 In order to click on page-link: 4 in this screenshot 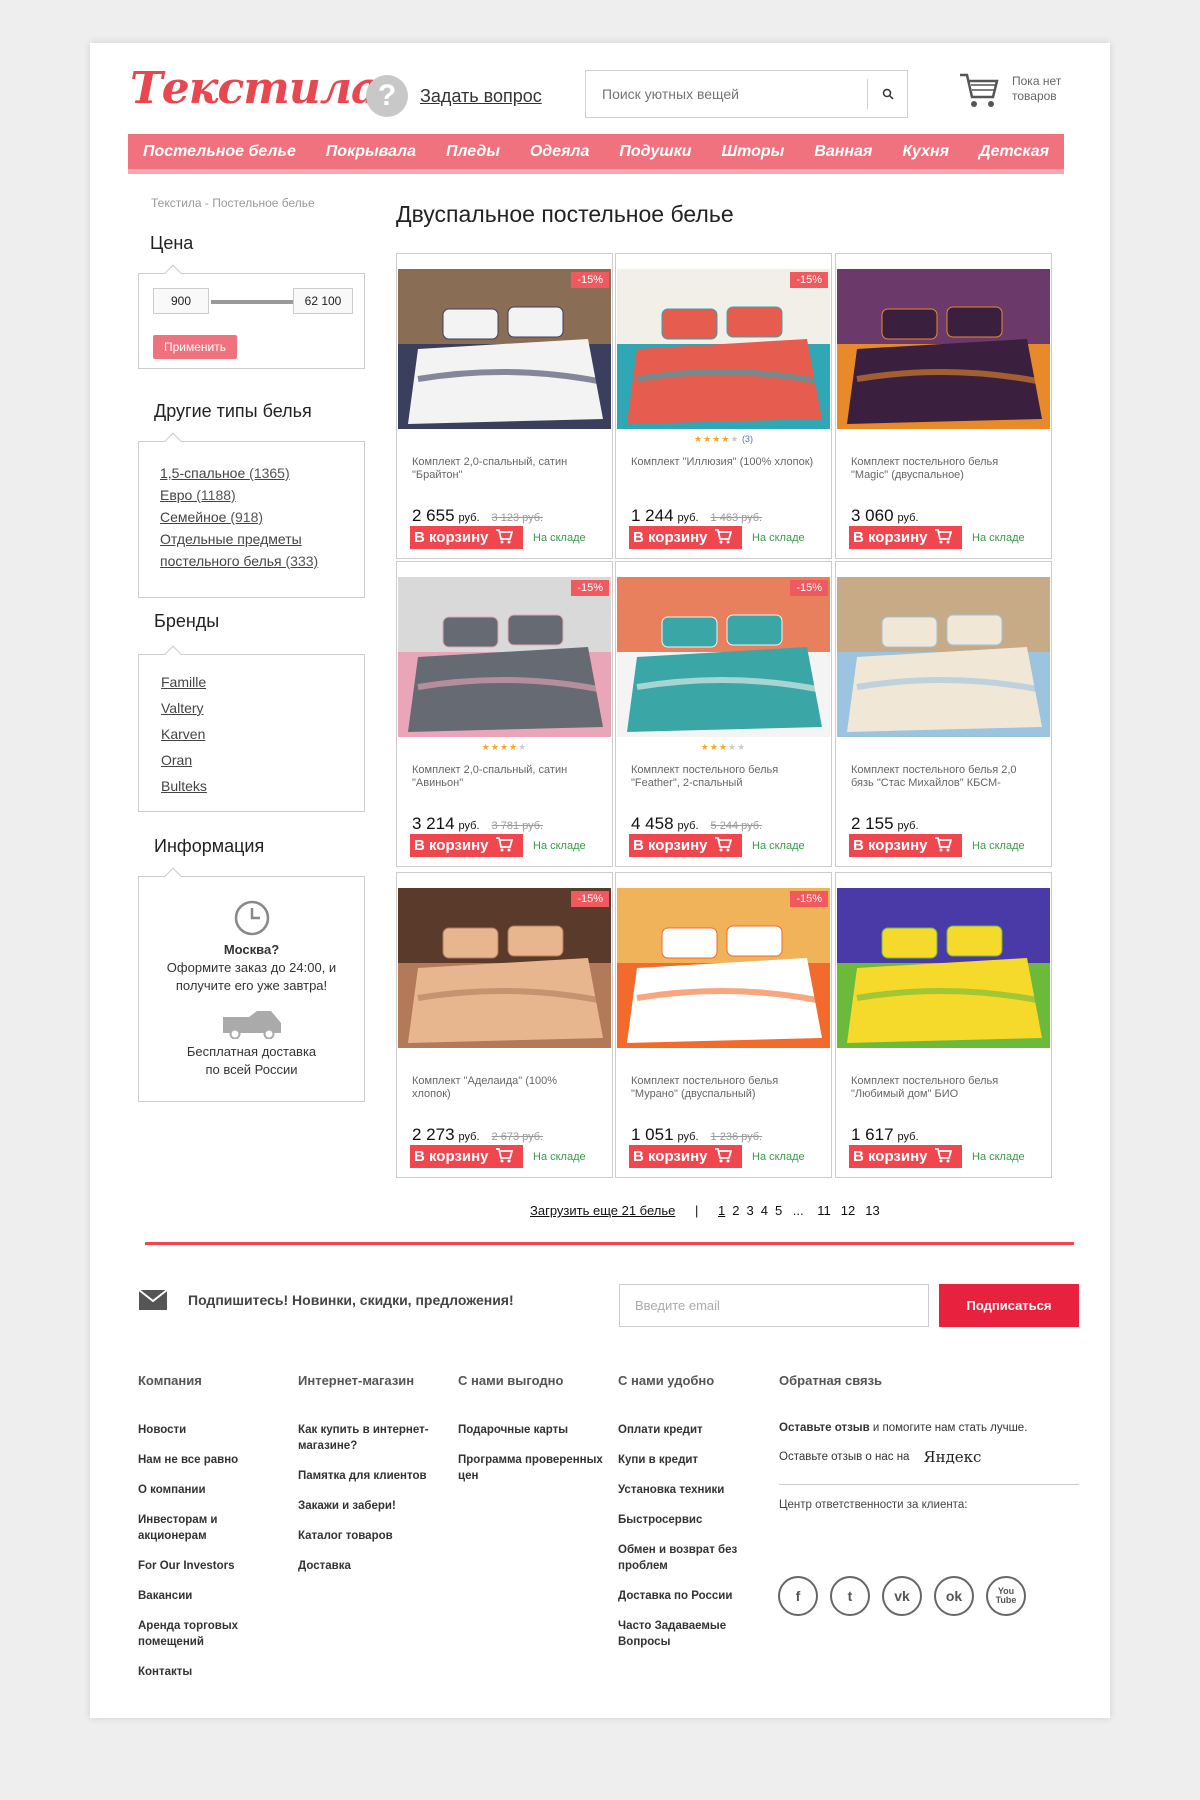, I will do `click(764, 1210)`.